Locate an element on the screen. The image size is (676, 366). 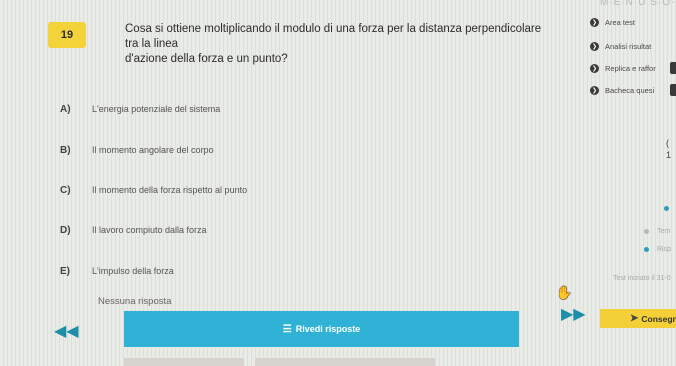
legend-label: Risp is located at coordinates (664, 249).